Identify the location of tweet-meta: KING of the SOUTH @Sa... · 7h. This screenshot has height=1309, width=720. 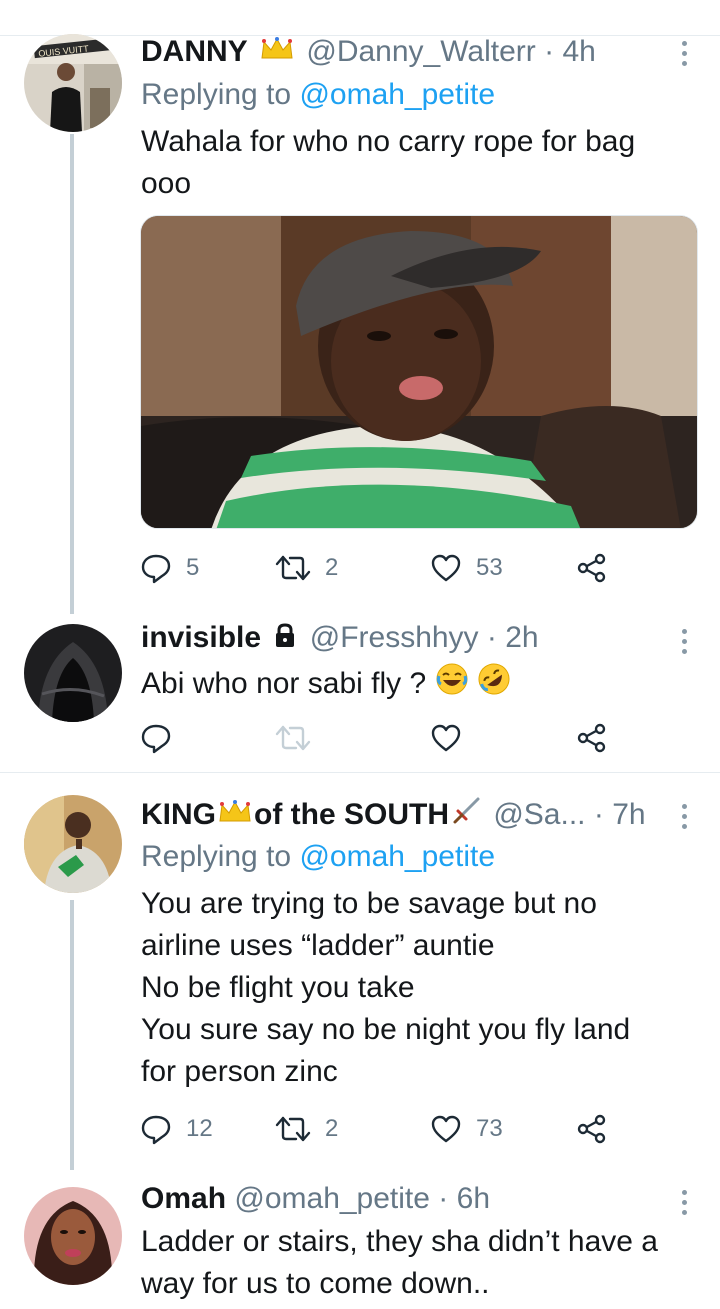
(405, 815).